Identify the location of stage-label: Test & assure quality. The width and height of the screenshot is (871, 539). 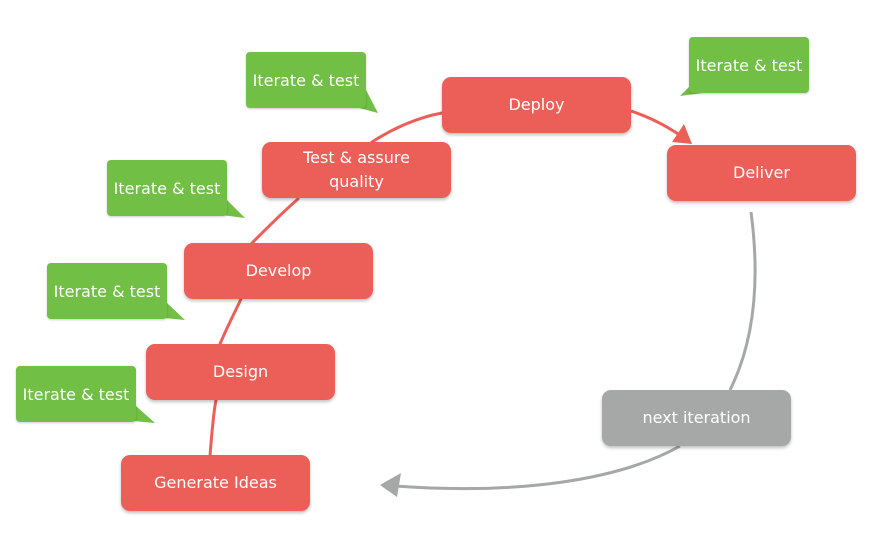
(356, 169).